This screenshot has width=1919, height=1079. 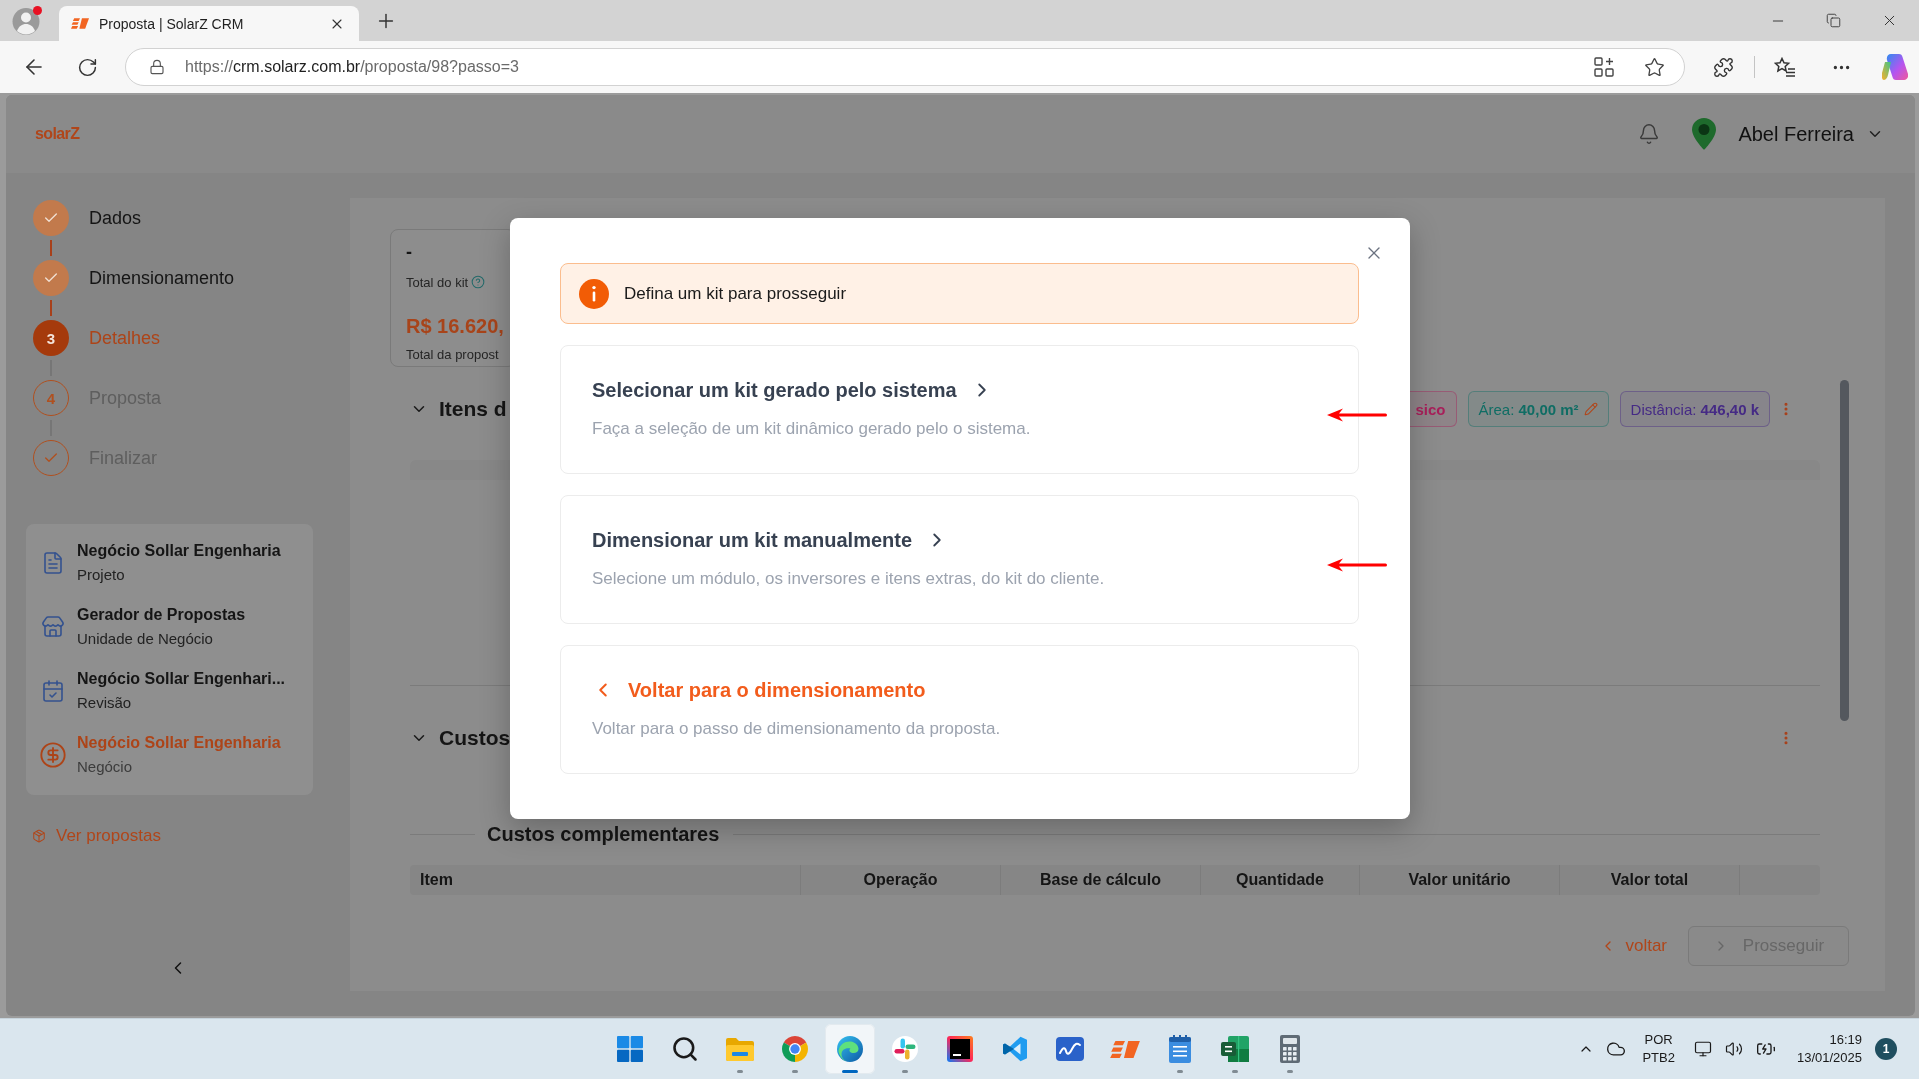 What do you see at coordinates (1833, 20) in the screenshot?
I see `restore-icon` at bounding box center [1833, 20].